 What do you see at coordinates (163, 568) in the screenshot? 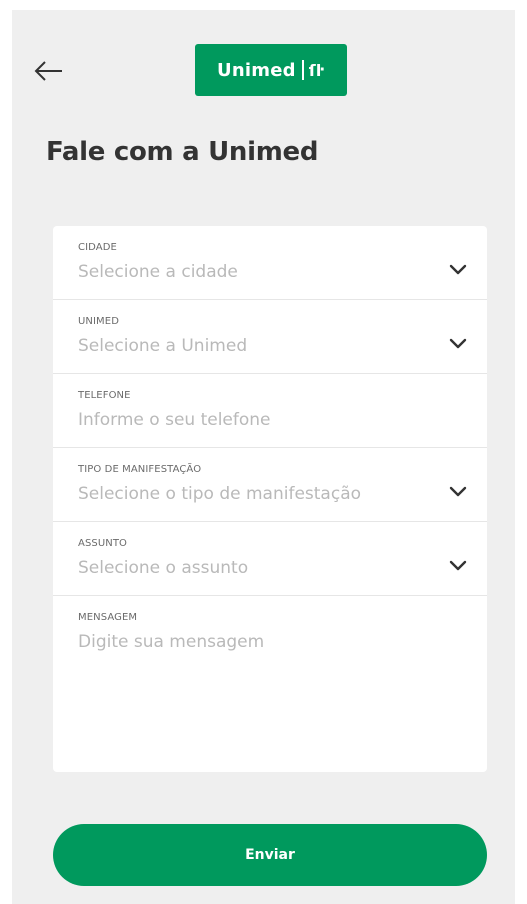
I see `subject-placeholder: Selecione o assunto` at bounding box center [163, 568].